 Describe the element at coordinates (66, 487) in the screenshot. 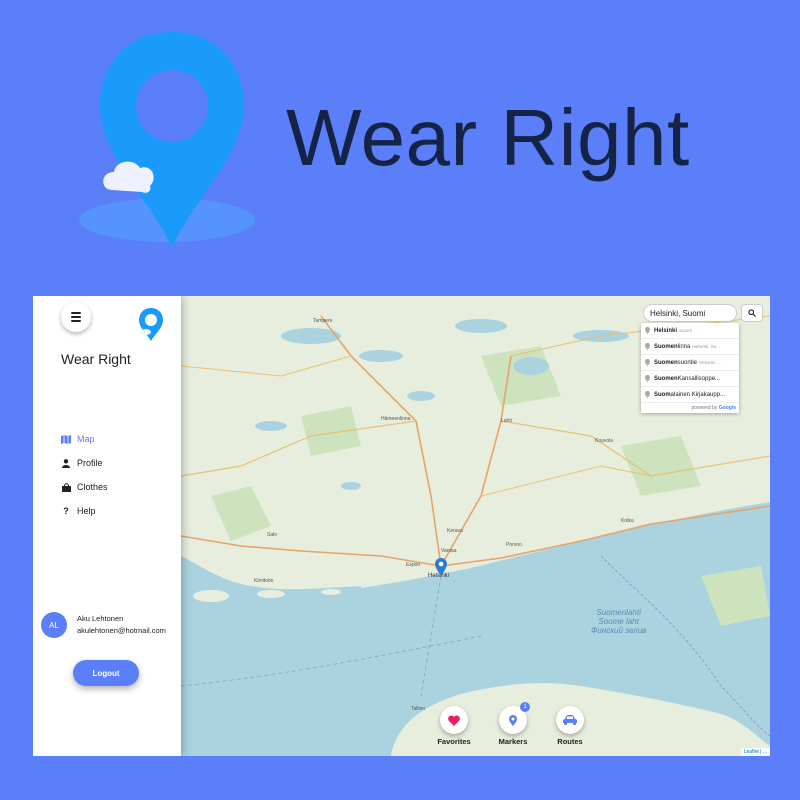

I see `bag-icon` at that location.